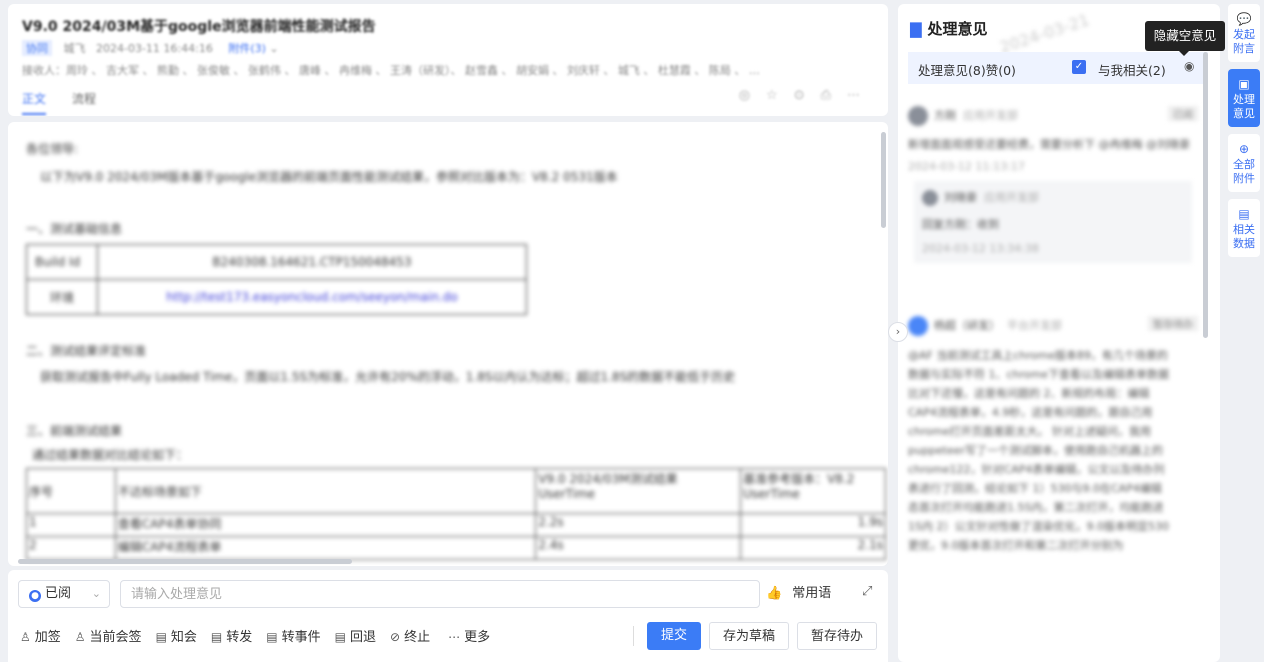 This screenshot has height=662, width=1264. Describe the element at coordinates (362, 637) in the screenshot. I see `action-label: 回退` at that location.